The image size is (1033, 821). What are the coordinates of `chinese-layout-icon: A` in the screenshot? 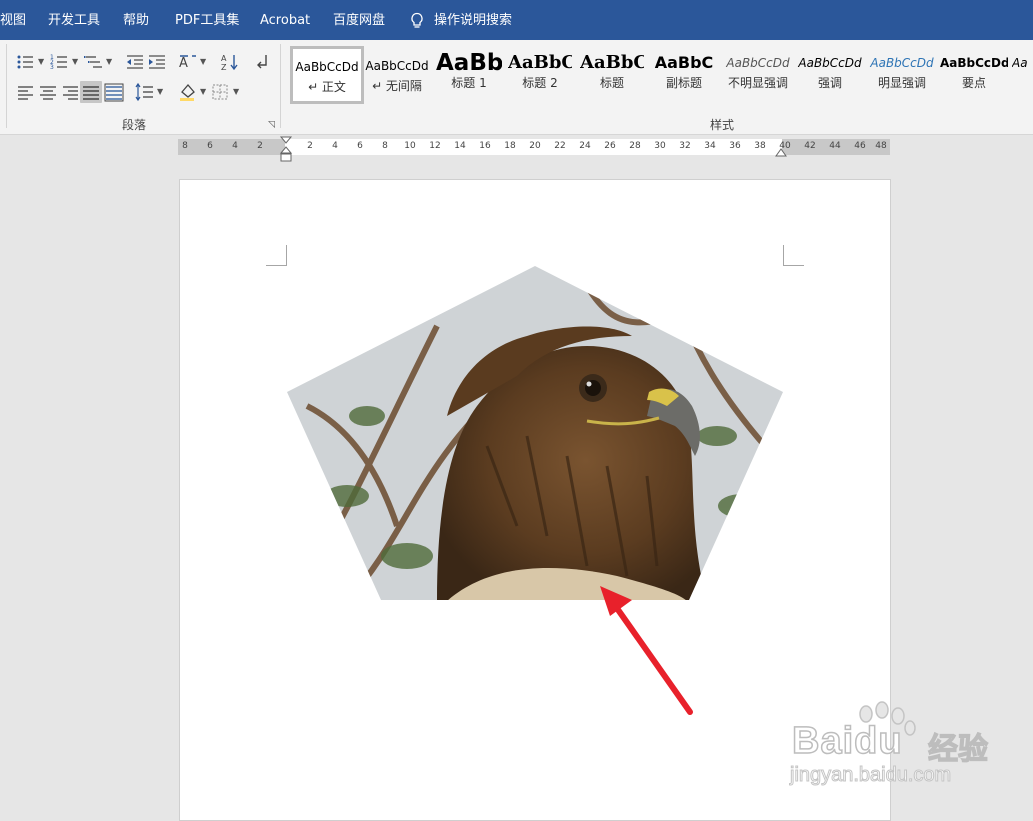 It's located at (188, 62).